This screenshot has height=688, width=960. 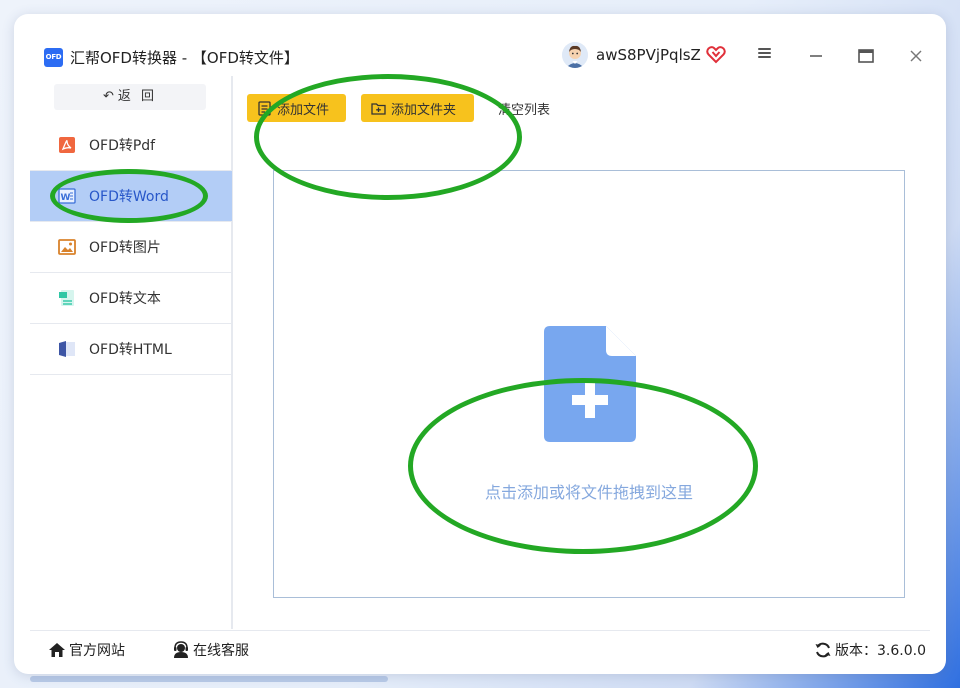 I want to click on add-folder-button: 添加文件夹, so click(x=417, y=108).